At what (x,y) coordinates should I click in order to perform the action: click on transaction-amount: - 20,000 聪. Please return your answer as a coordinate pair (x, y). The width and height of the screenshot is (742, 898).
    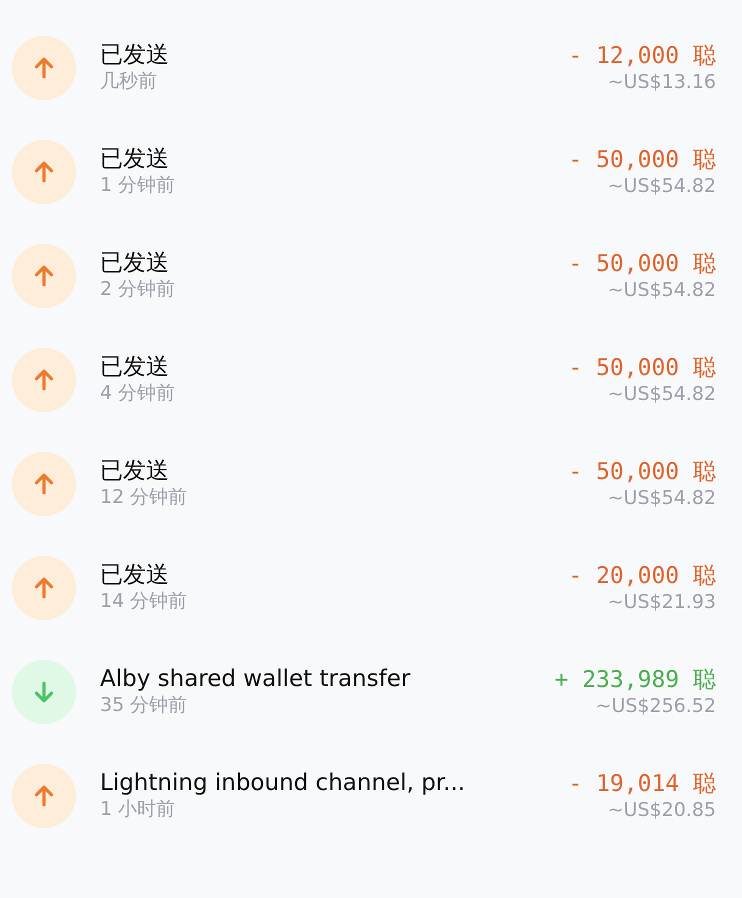
    Looking at the image, I should click on (642, 576).